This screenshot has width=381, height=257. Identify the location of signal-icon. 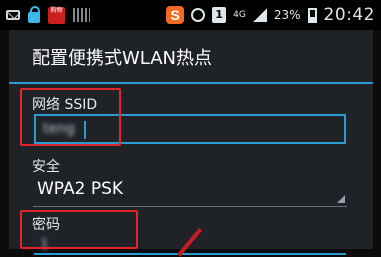
(259, 15).